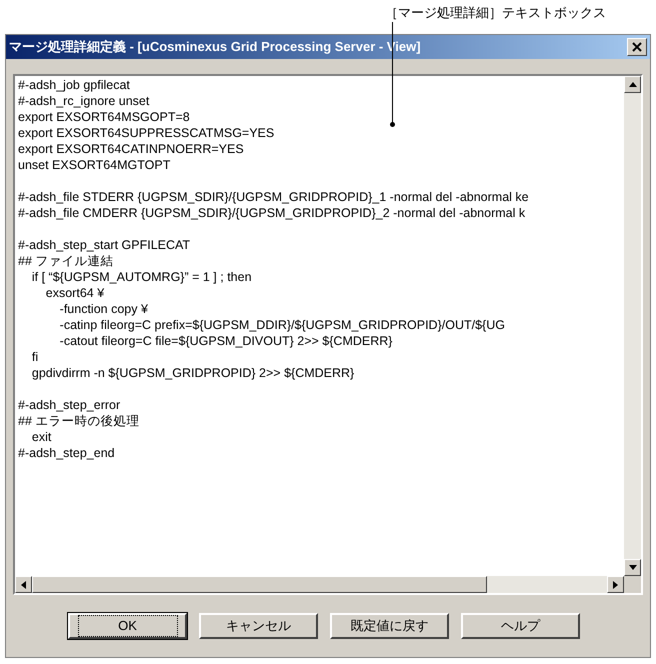 Image resolution: width=656 pixels, height=664 pixels. What do you see at coordinates (74, 293) in the screenshot?
I see `code-line: exsort64 ¥` at bounding box center [74, 293].